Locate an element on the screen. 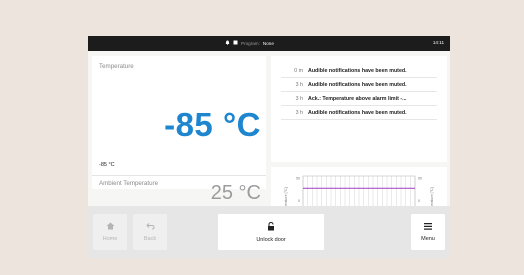 This screenshot has height=275, width=524. bottom-bar: Home Back Unlock door Menu is located at coordinates (269, 232).